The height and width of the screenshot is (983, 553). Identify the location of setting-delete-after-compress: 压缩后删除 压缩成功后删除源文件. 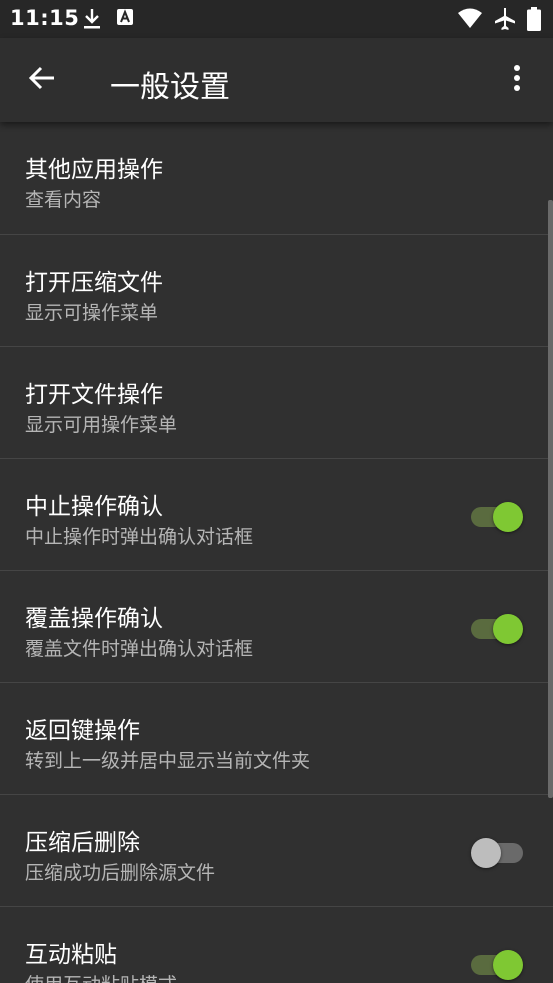
(276, 851).